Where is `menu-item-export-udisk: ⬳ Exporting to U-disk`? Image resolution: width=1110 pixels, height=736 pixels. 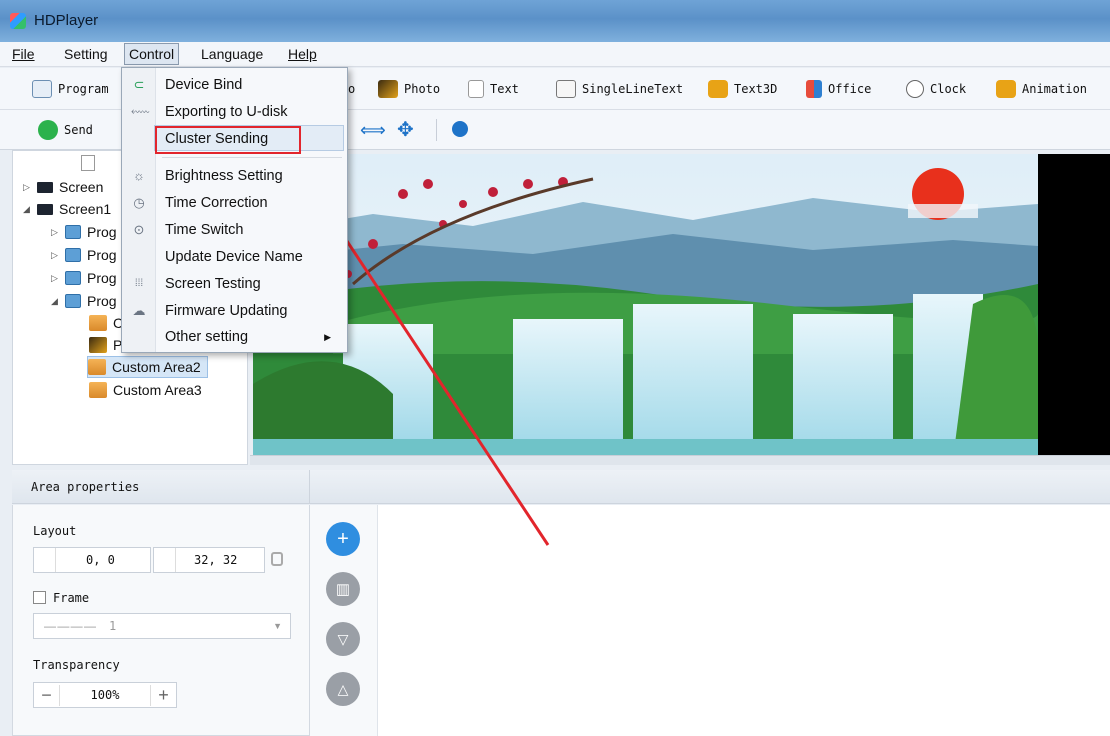 menu-item-export-udisk: ⬳ Exporting to U-disk is located at coordinates (234, 112).